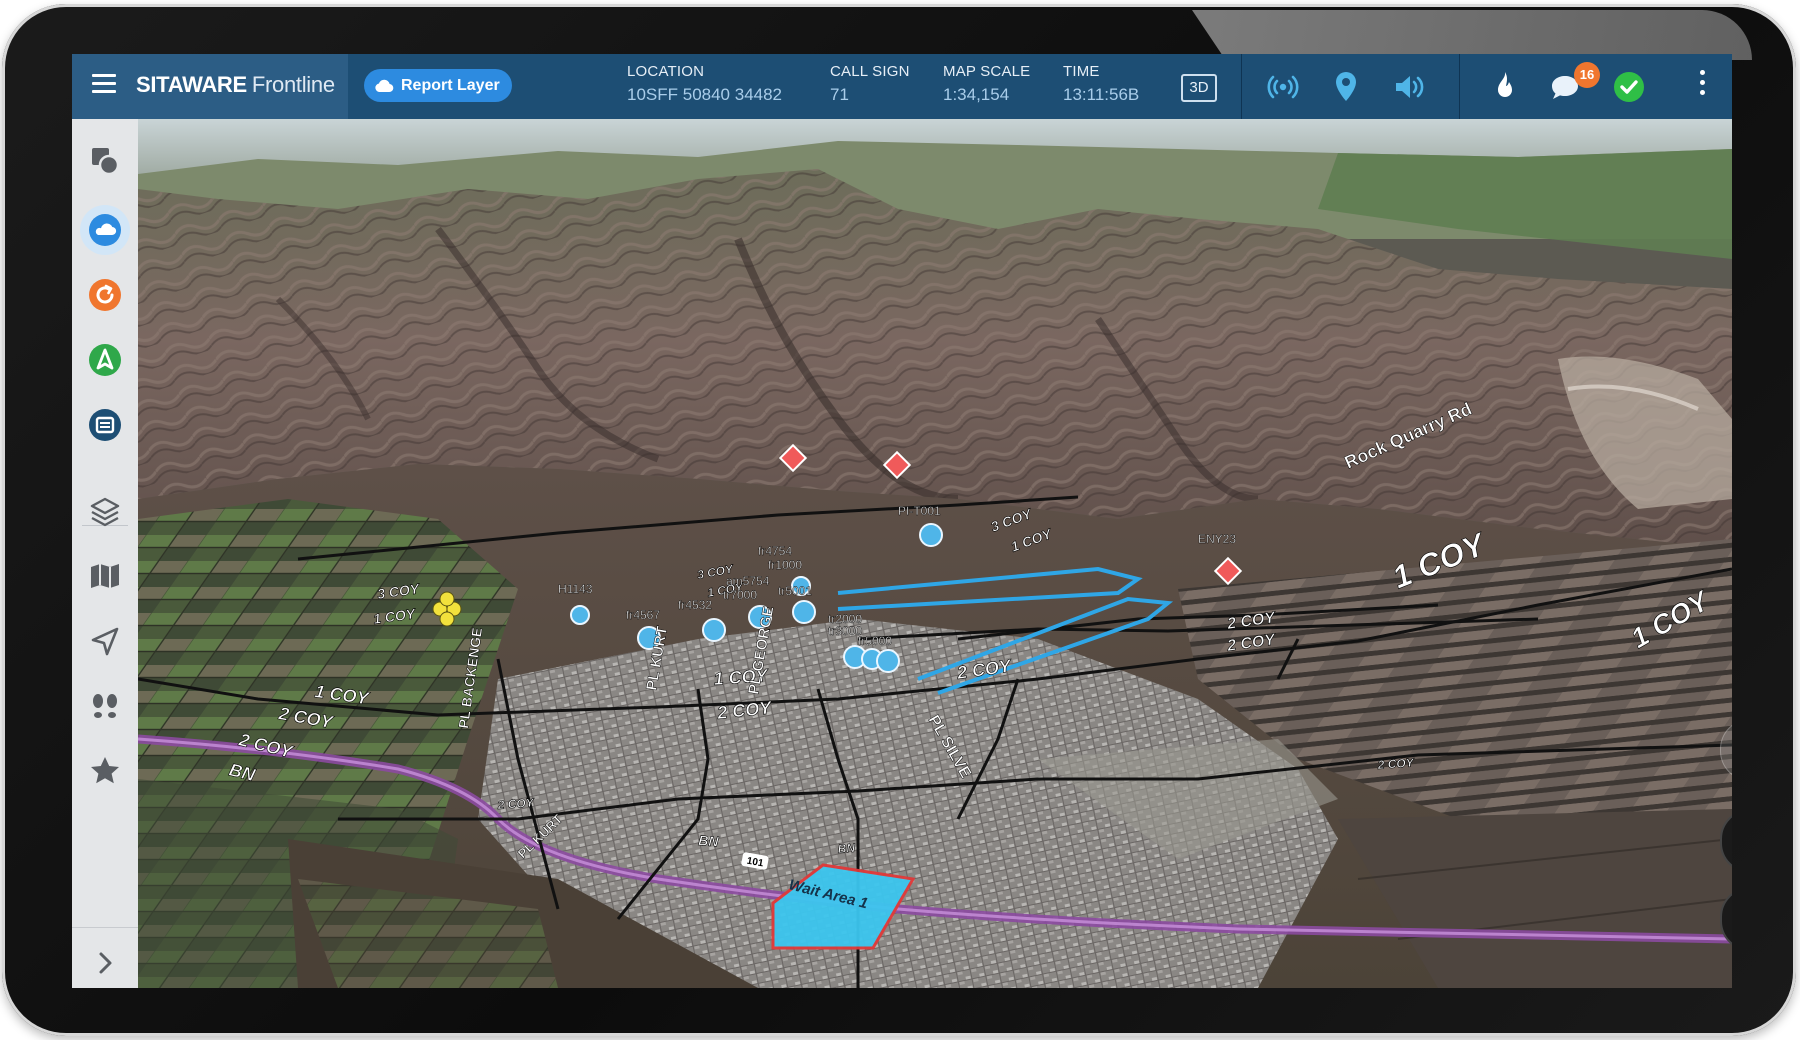 The image size is (1800, 1040). Describe the element at coordinates (1199, 88) in the screenshot. I see `view-3d-toggle: 3D` at that location.